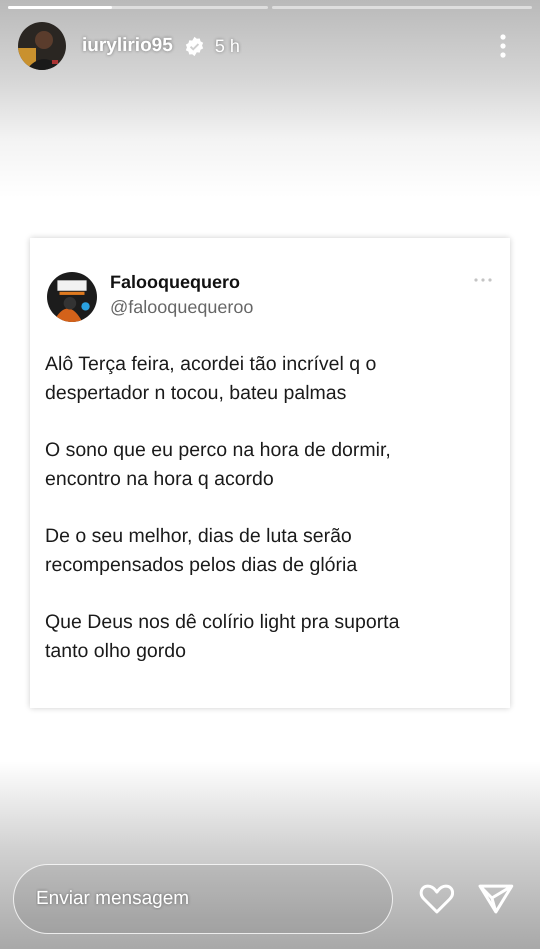 This screenshot has width=540, height=949. I want to click on post-paragraph: O sono que eu perco na hora de dormir, encontro na hora q acordo, so click(218, 465).